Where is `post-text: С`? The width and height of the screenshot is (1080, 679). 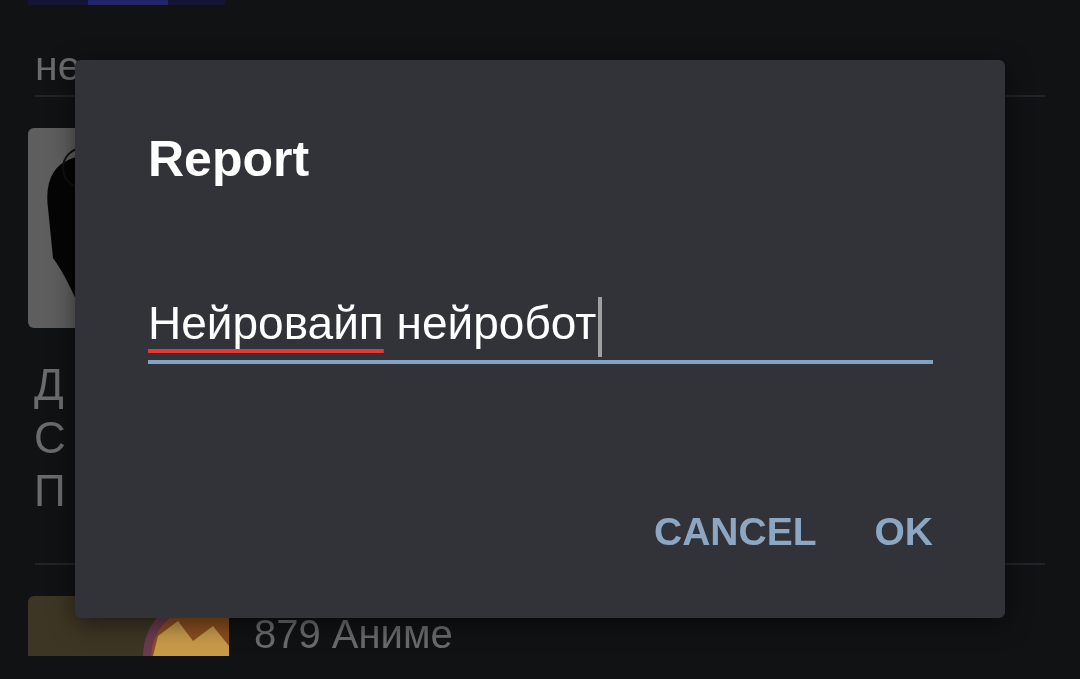 post-text: С is located at coordinates (50, 438).